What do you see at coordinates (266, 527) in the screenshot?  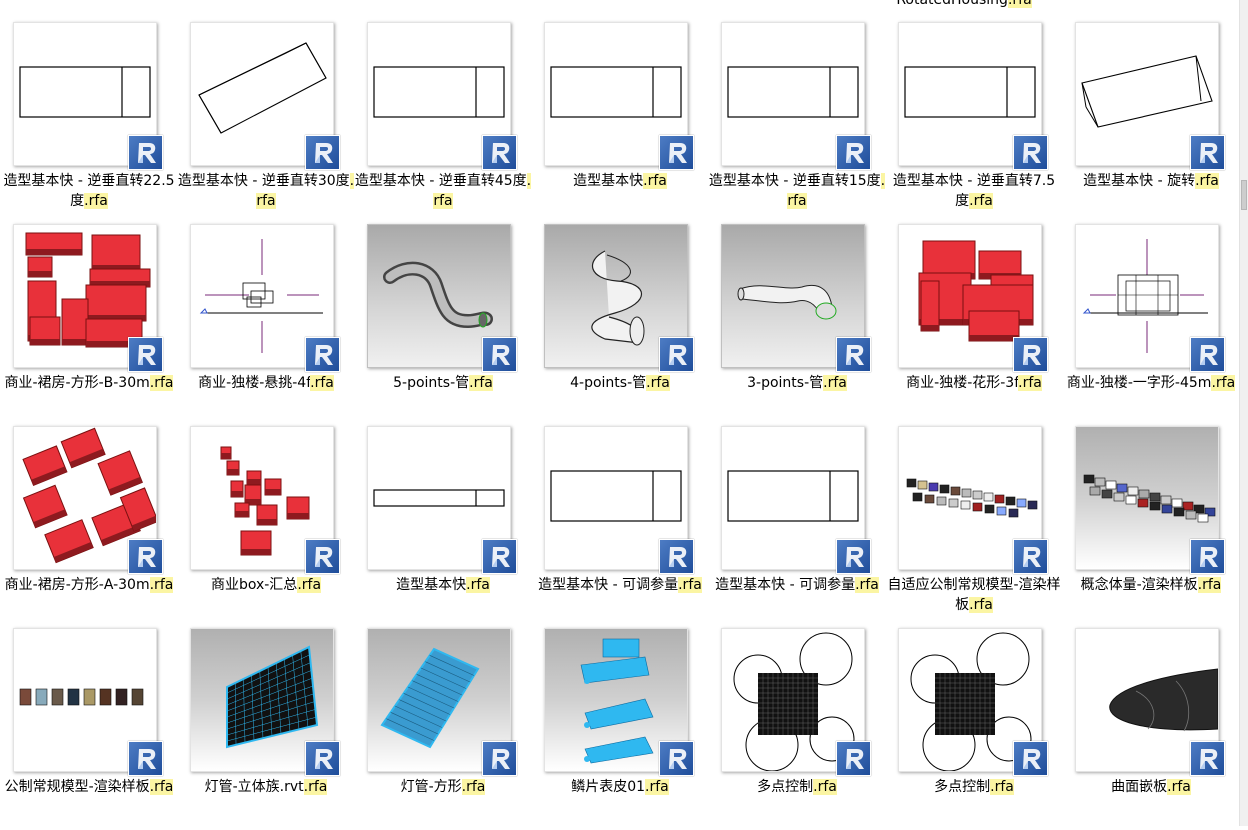 I see `file-item: 商业box-汇总.rfa` at bounding box center [266, 527].